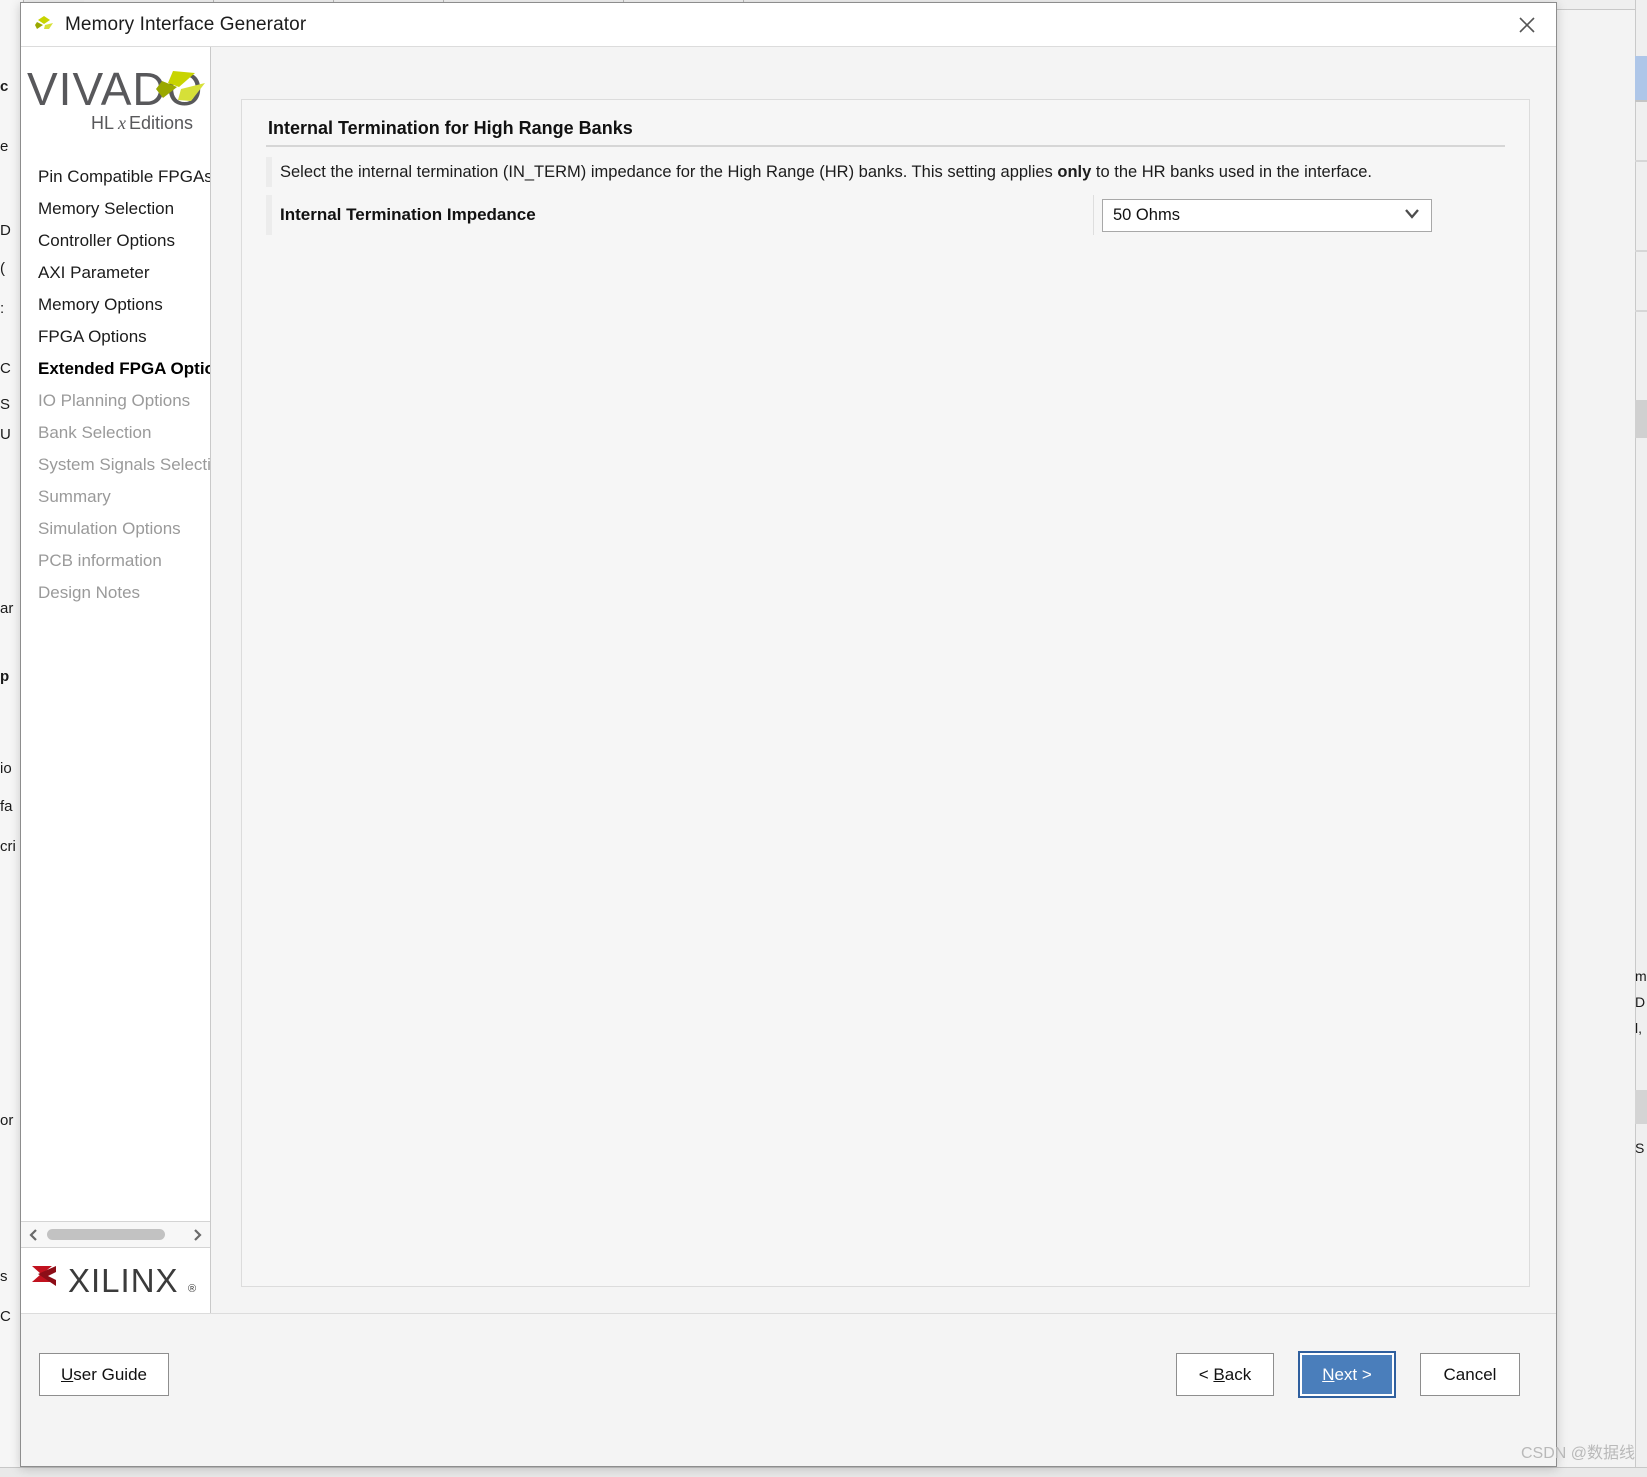 The height and width of the screenshot is (1477, 1647). I want to click on dialog-title-bar: Memory Interface Generator, so click(788, 25).